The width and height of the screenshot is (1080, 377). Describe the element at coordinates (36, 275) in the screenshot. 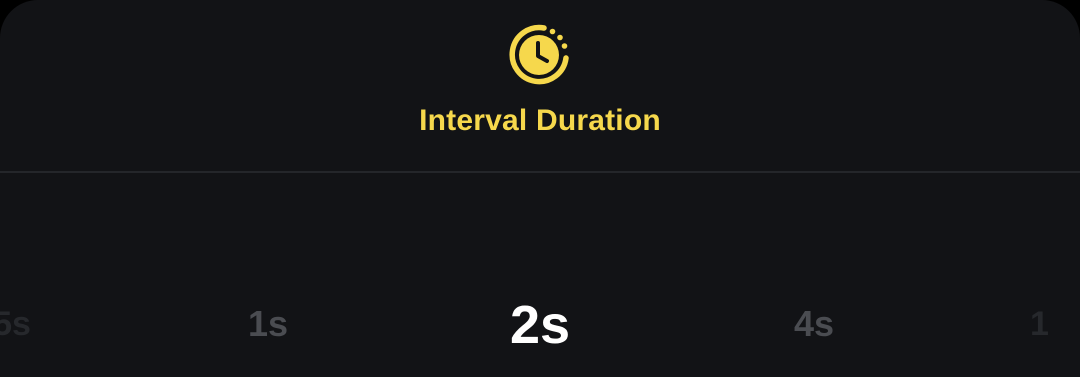

I see `duration-option: 5s` at that location.